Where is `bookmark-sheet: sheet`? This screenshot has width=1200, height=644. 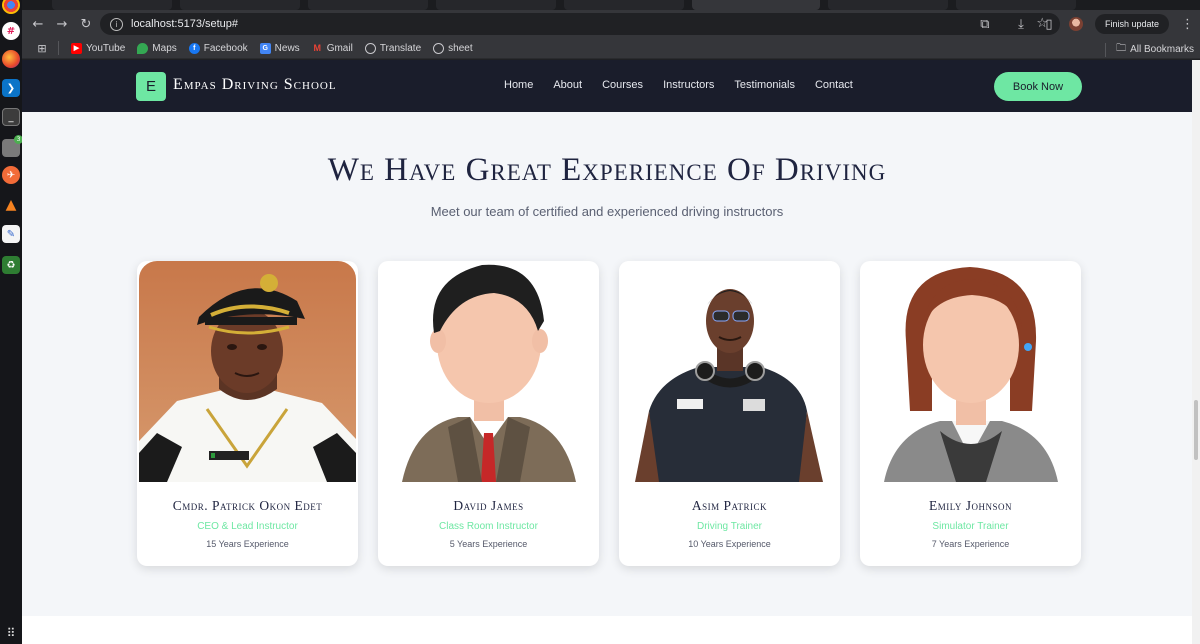
bookmark-sheet: sheet is located at coordinates (453, 48).